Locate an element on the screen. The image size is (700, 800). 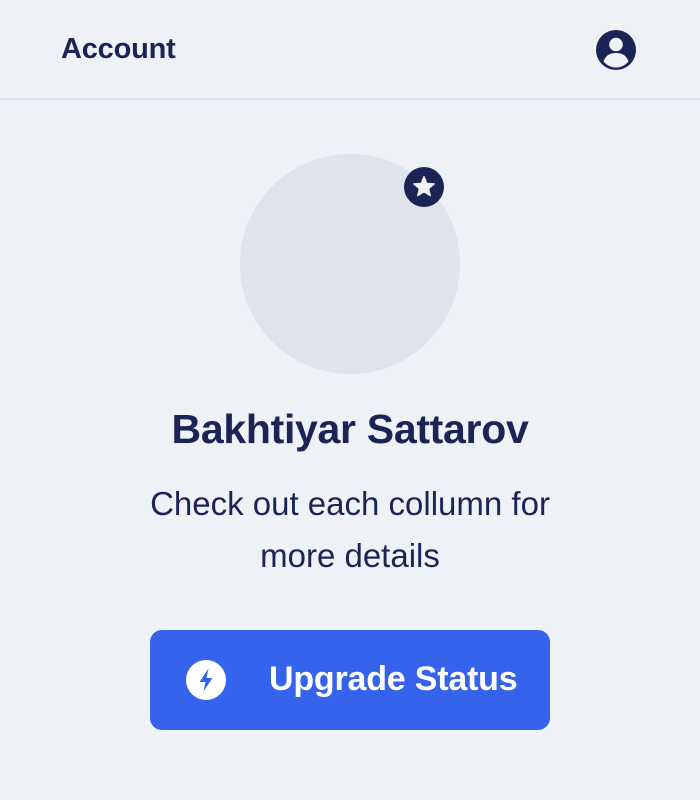
header-title: Account is located at coordinates (118, 49).